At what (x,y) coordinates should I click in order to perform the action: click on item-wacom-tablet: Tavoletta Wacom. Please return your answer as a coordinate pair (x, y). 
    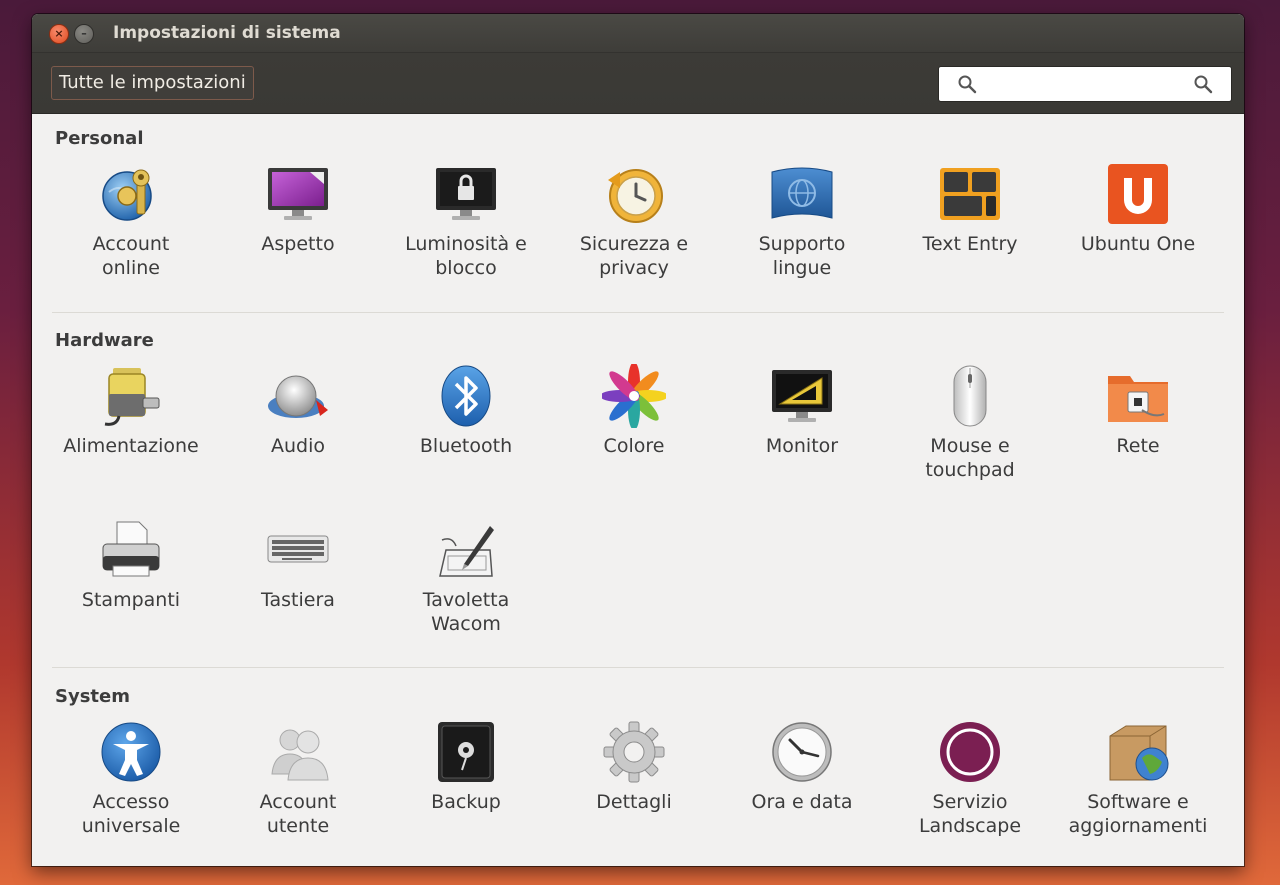
    Looking at the image, I should click on (466, 577).